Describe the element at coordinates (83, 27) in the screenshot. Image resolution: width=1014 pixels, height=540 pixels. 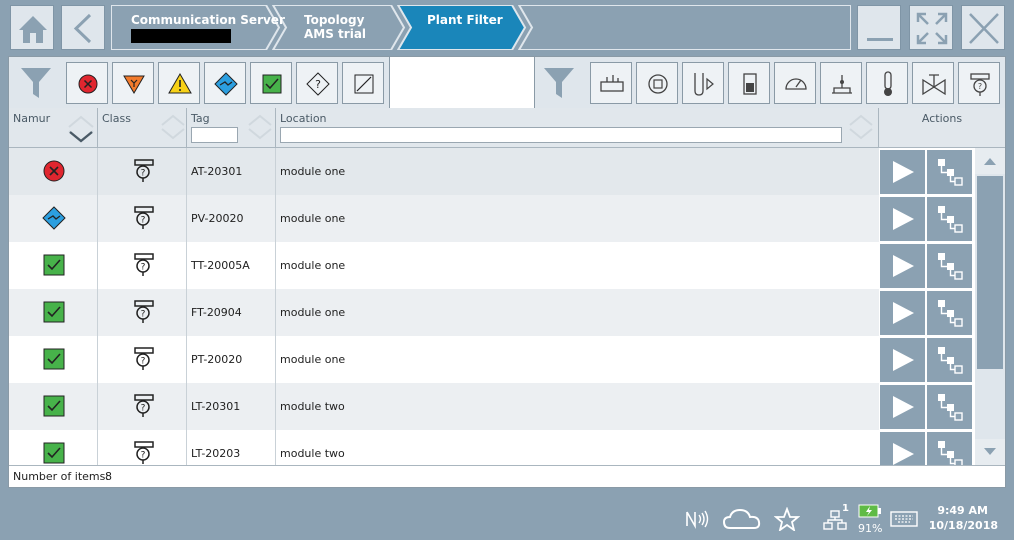
I see `back-button` at that location.